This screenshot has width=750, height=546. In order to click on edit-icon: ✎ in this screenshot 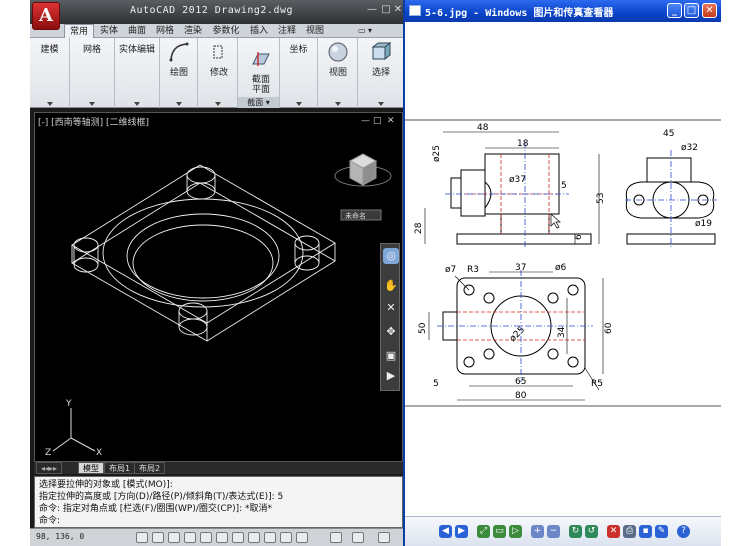, I will do `click(661, 531)`.